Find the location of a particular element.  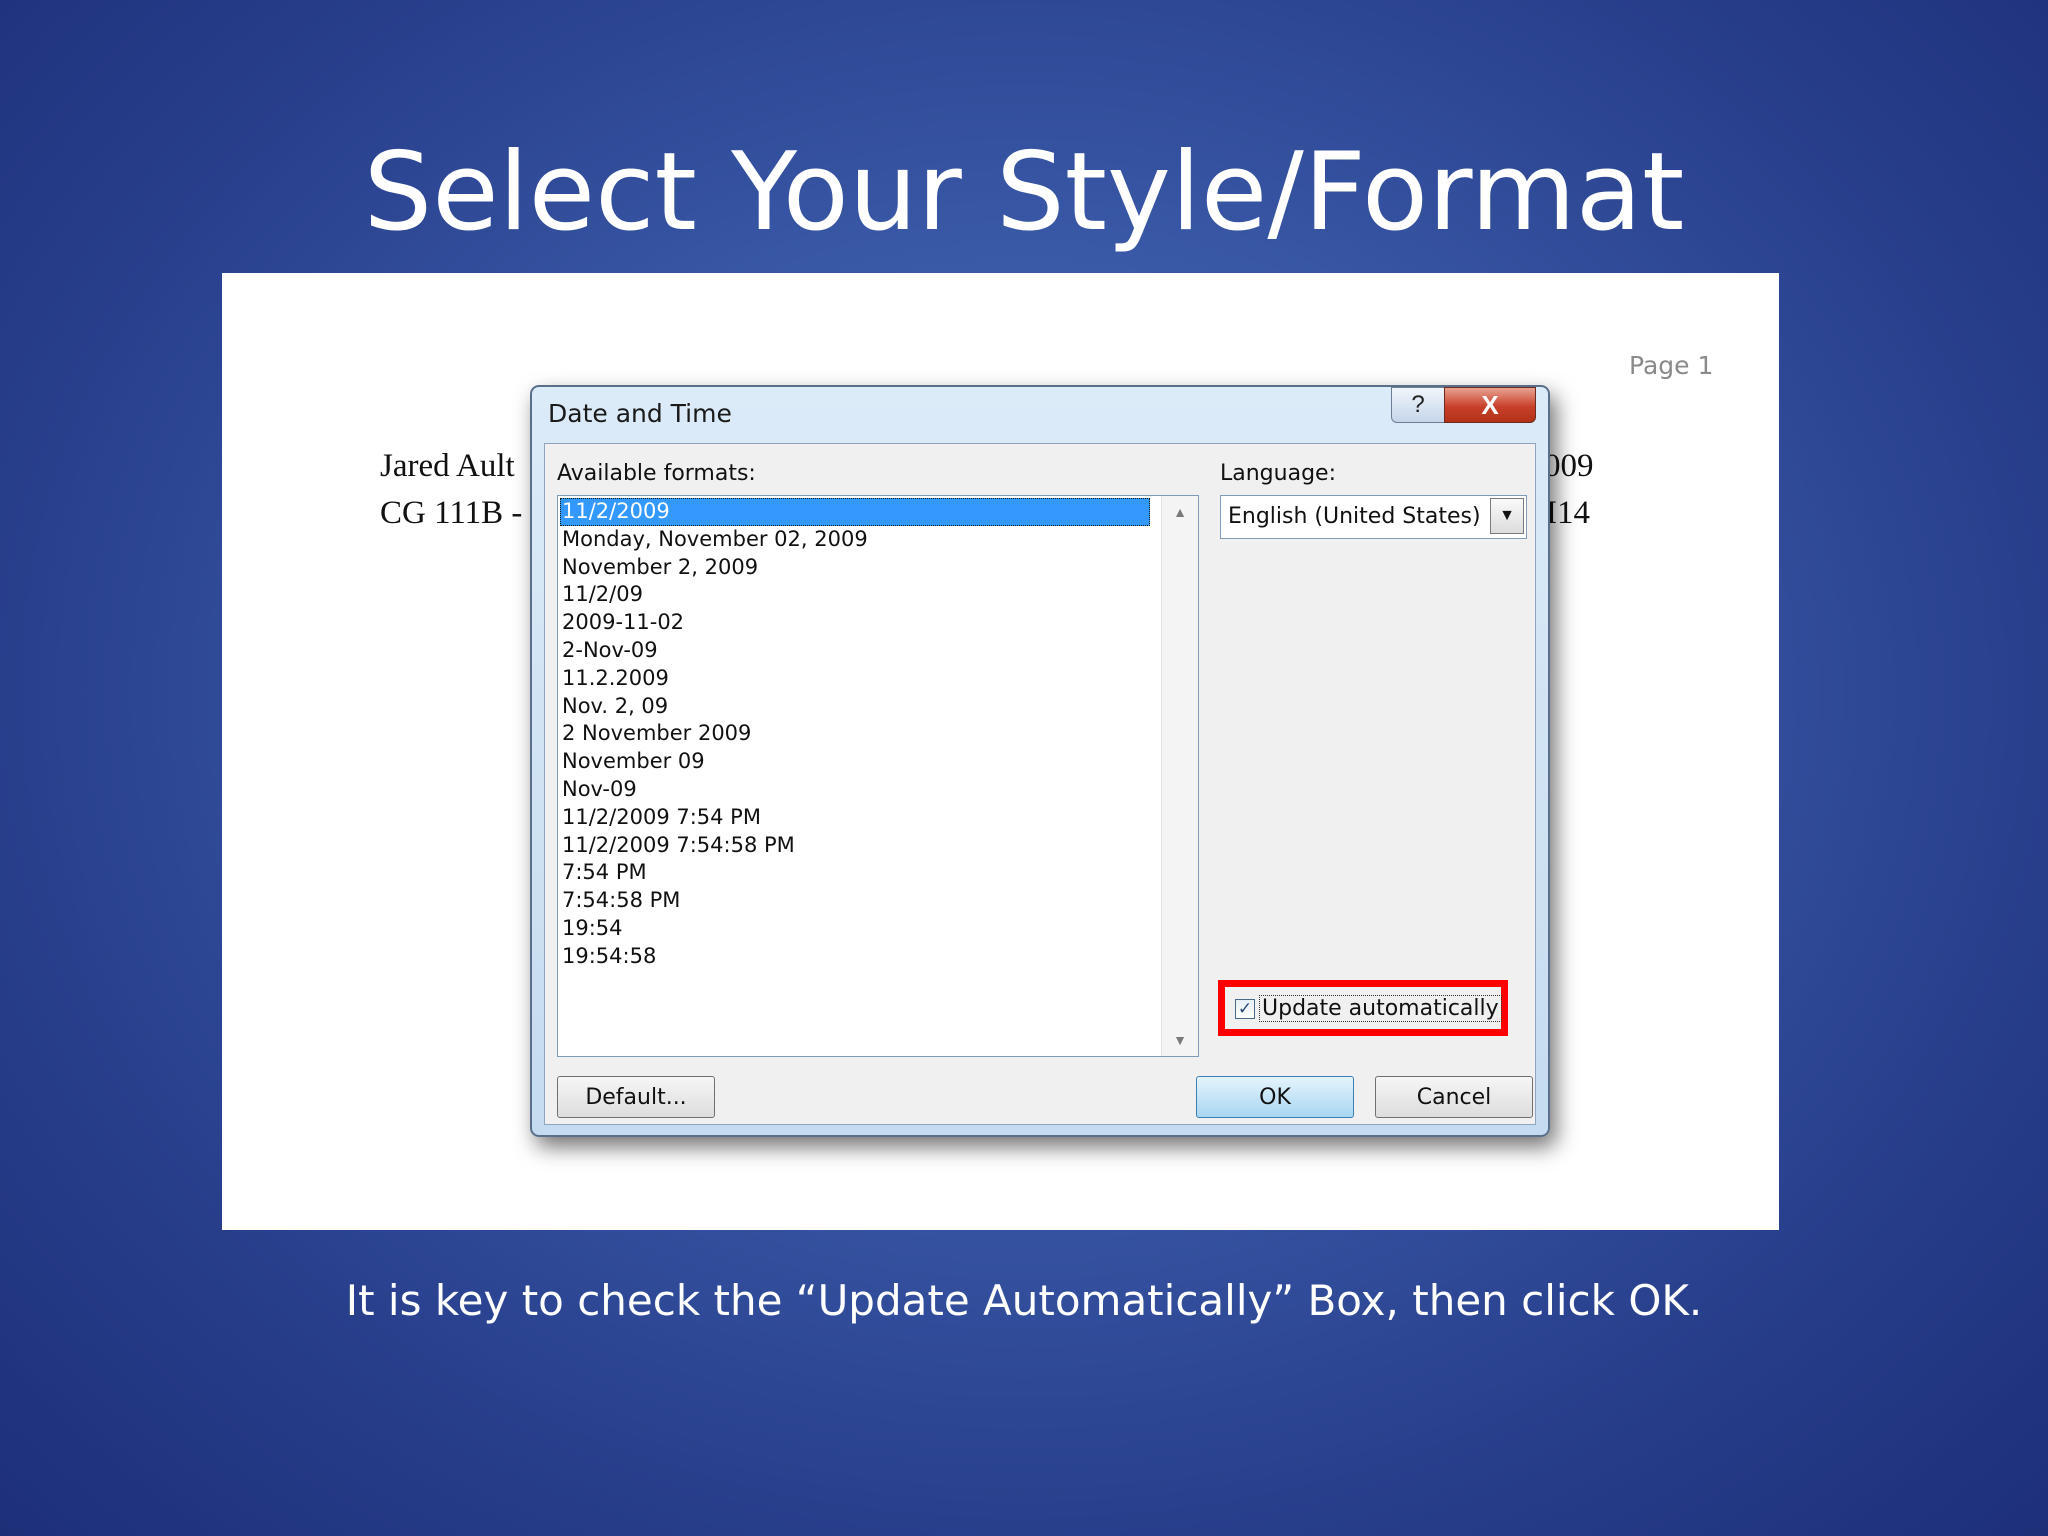

format-list-item: 2009-11-02 is located at coordinates (855, 623).